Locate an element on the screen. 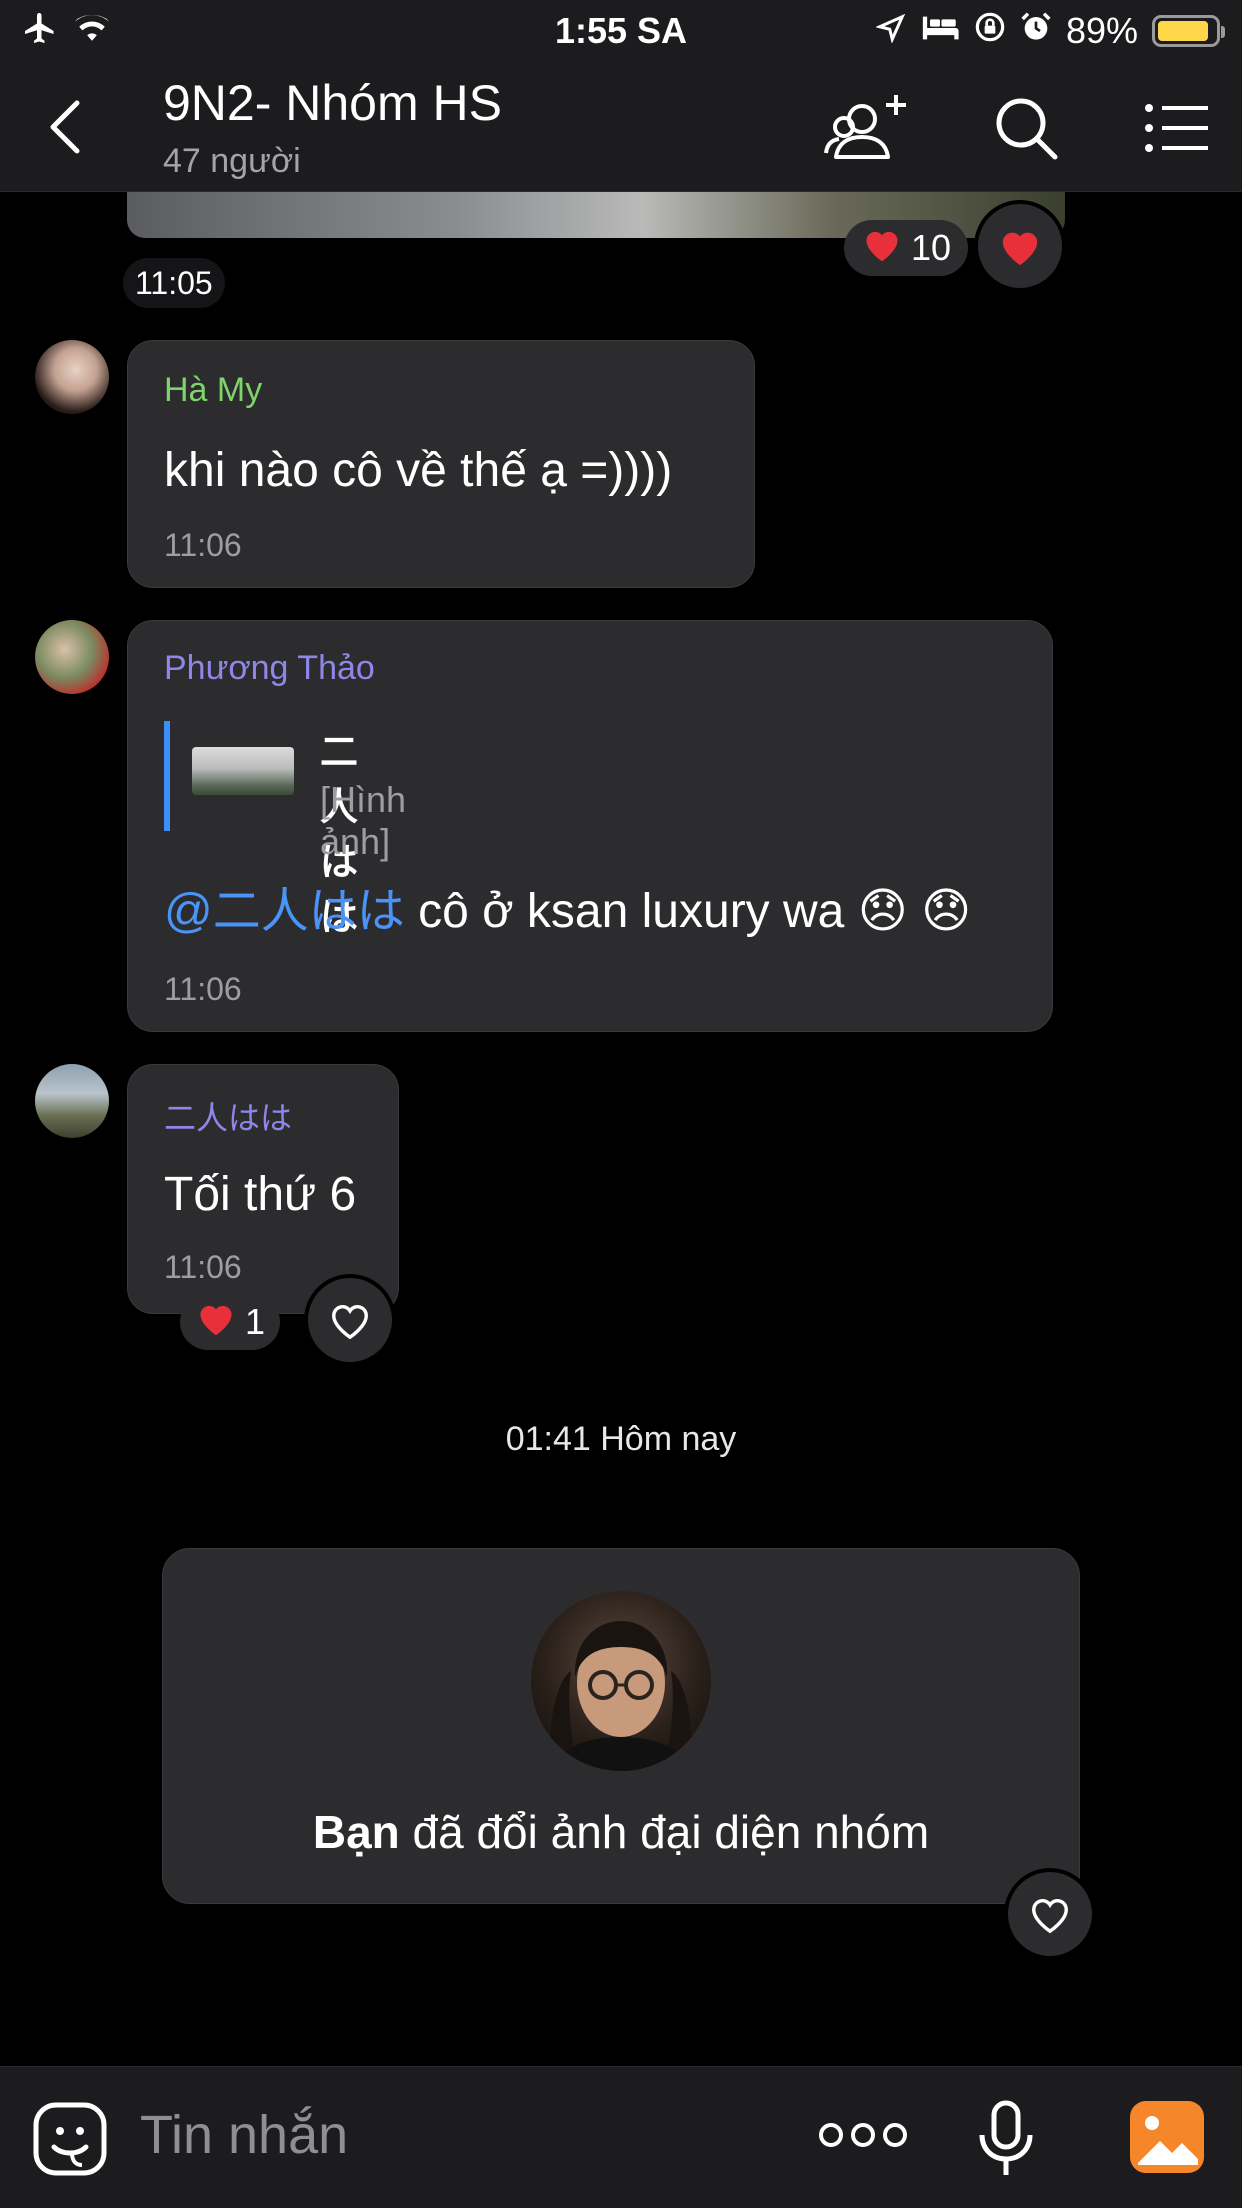  gallery-button is located at coordinates (1167, 2137).